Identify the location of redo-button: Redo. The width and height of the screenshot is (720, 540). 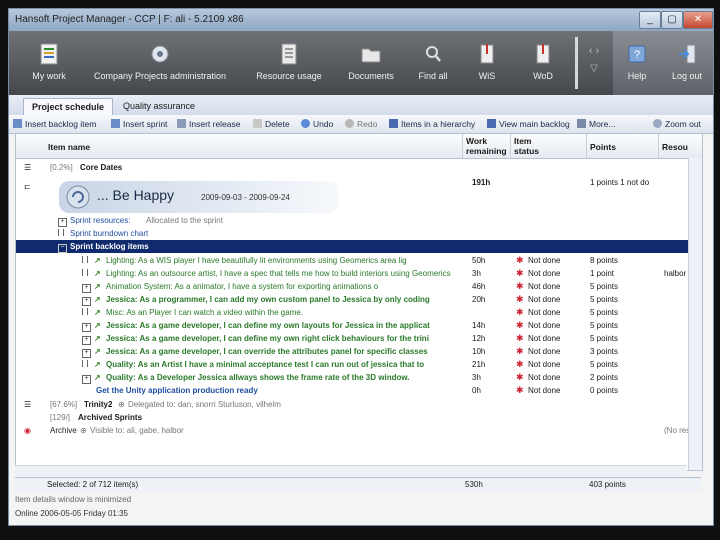
(361, 124).